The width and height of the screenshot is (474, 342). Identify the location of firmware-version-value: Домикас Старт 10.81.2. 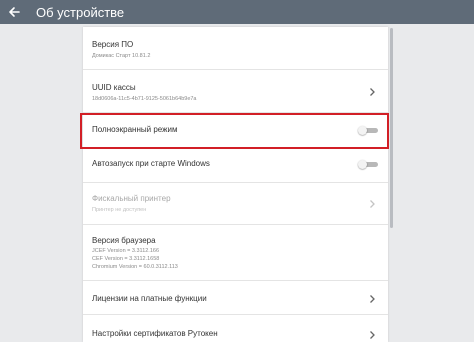
(121, 56).